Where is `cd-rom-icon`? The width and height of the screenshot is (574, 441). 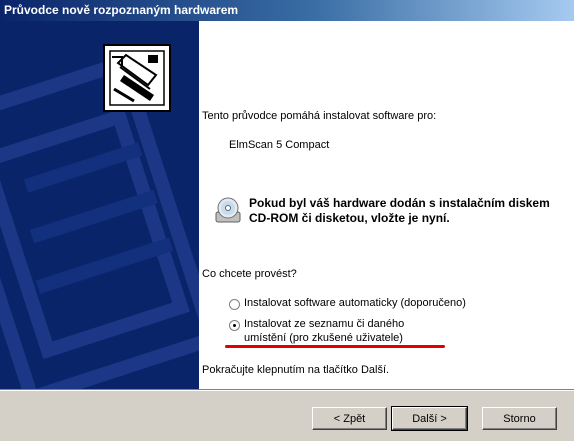 cd-rom-icon is located at coordinates (228, 210).